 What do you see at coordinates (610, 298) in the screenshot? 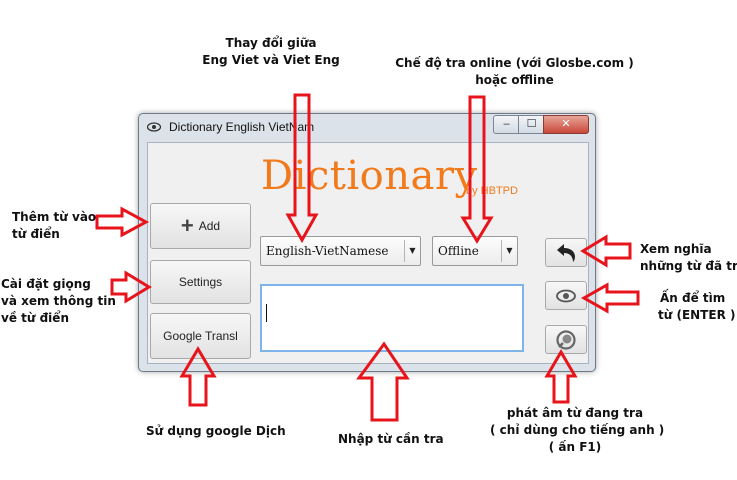
I see `arrow-left-find` at bounding box center [610, 298].